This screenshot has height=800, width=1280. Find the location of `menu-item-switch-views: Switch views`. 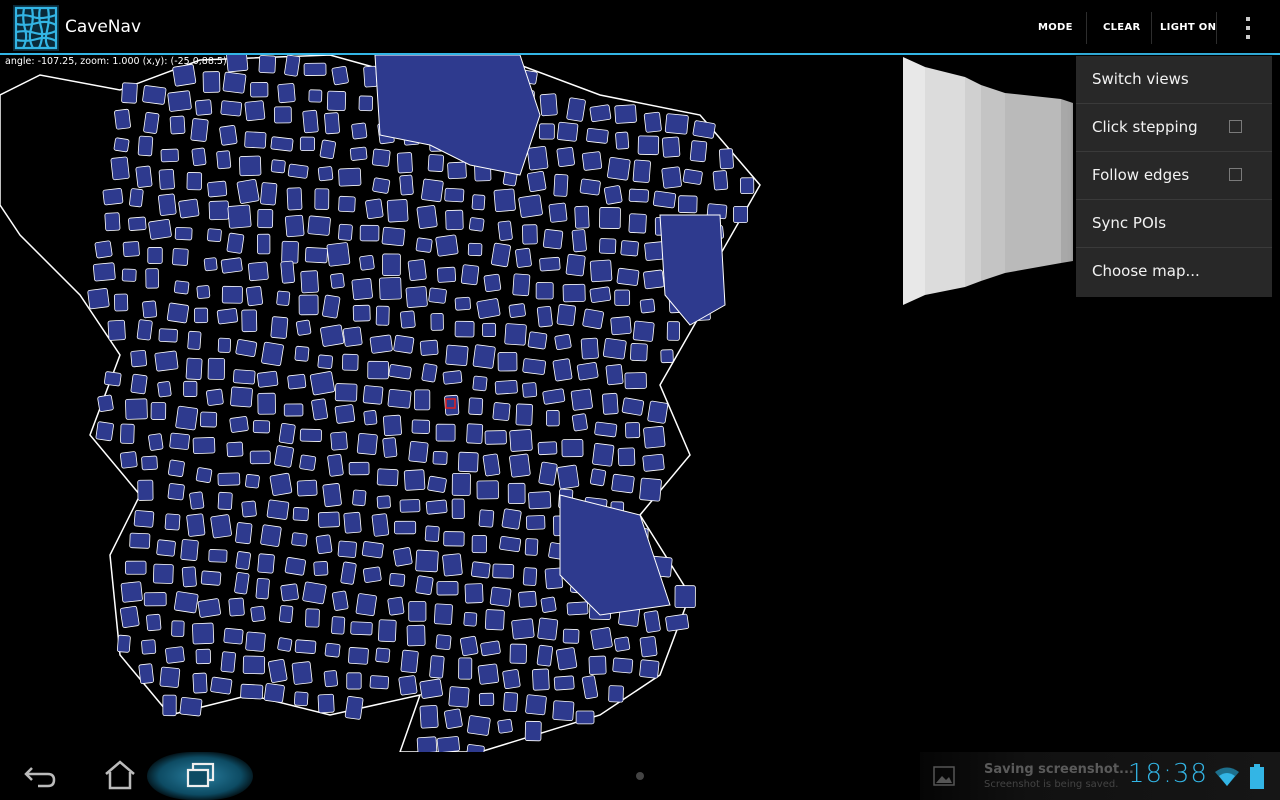

menu-item-switch-views: Switch views is located at coordinates (1174, 80).